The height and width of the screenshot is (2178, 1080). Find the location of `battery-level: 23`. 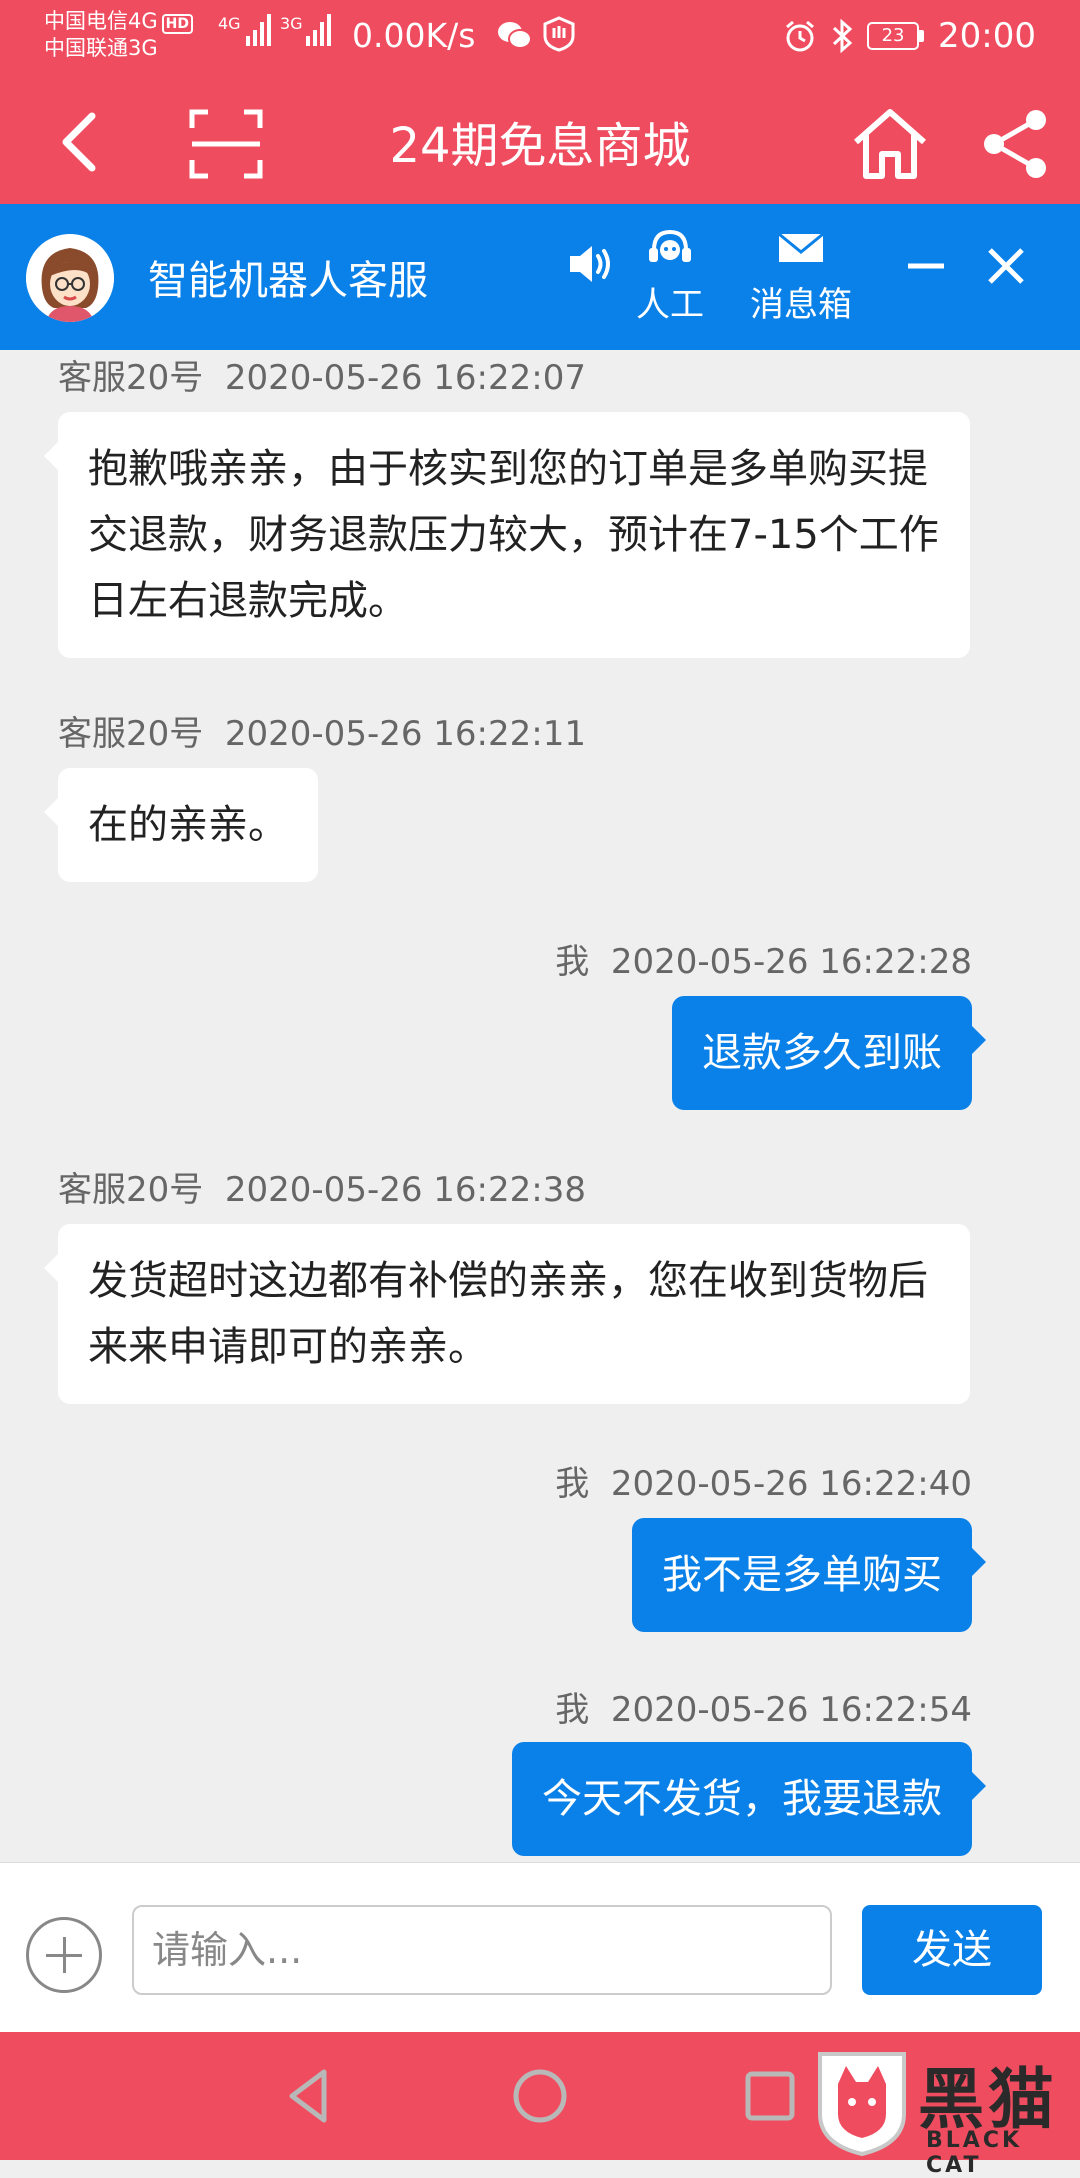

battery-level: 23 is located at coordinates (893, 36).